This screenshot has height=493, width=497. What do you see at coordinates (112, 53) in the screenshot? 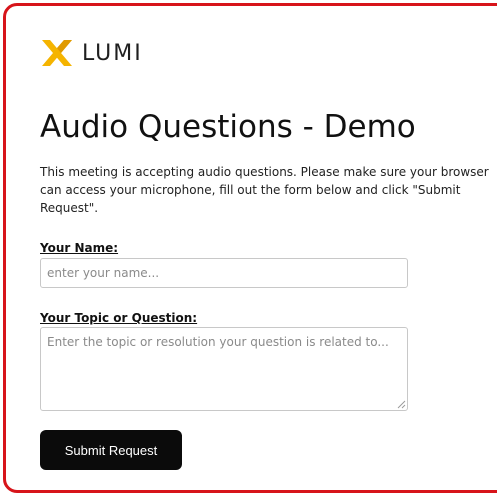
I see `brand-name: LUMI` at bounding box center [112, 53].